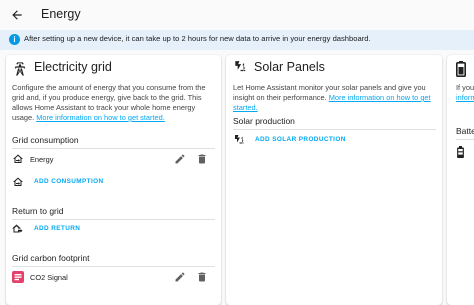  What do you see at coordinates (73, 67) in the screenshot?
I see `card-title: Electricity grid` at bounding box center [73, 67].